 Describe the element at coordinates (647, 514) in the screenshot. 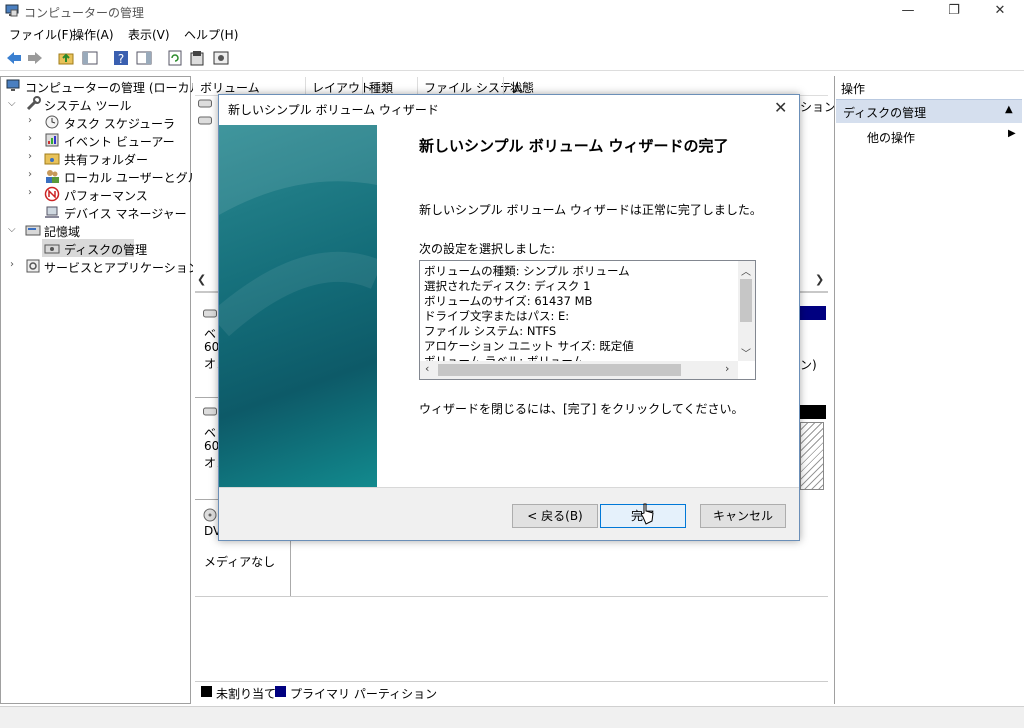

I see `mouse-pointer-icon` at that location.